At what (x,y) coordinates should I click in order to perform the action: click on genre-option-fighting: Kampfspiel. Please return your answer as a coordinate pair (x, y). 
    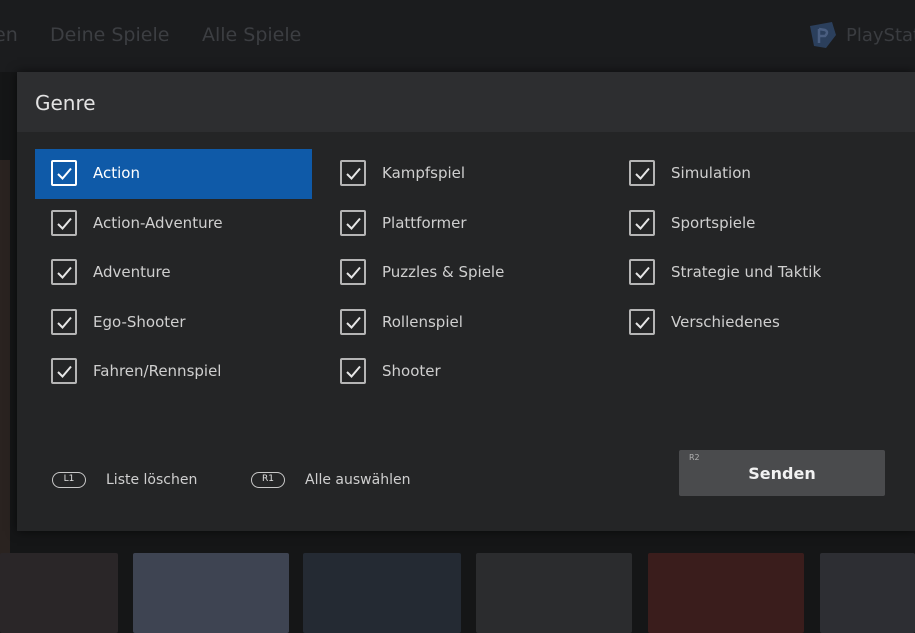
    Looking at the image, I should click on (462, 174).